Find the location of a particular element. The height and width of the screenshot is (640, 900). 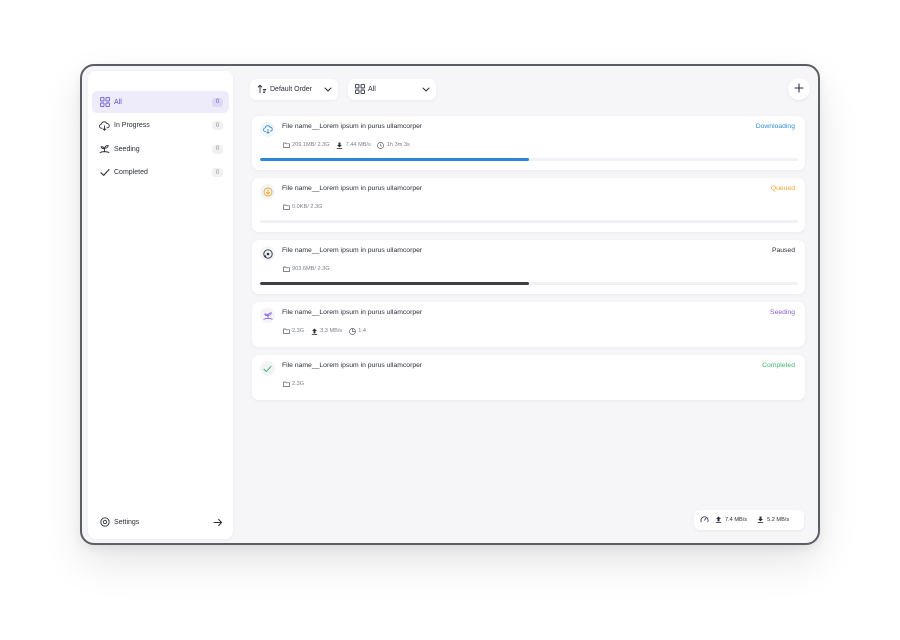

file-size: 209.1MB/ 2.3G is located at coordinates (311, 145).